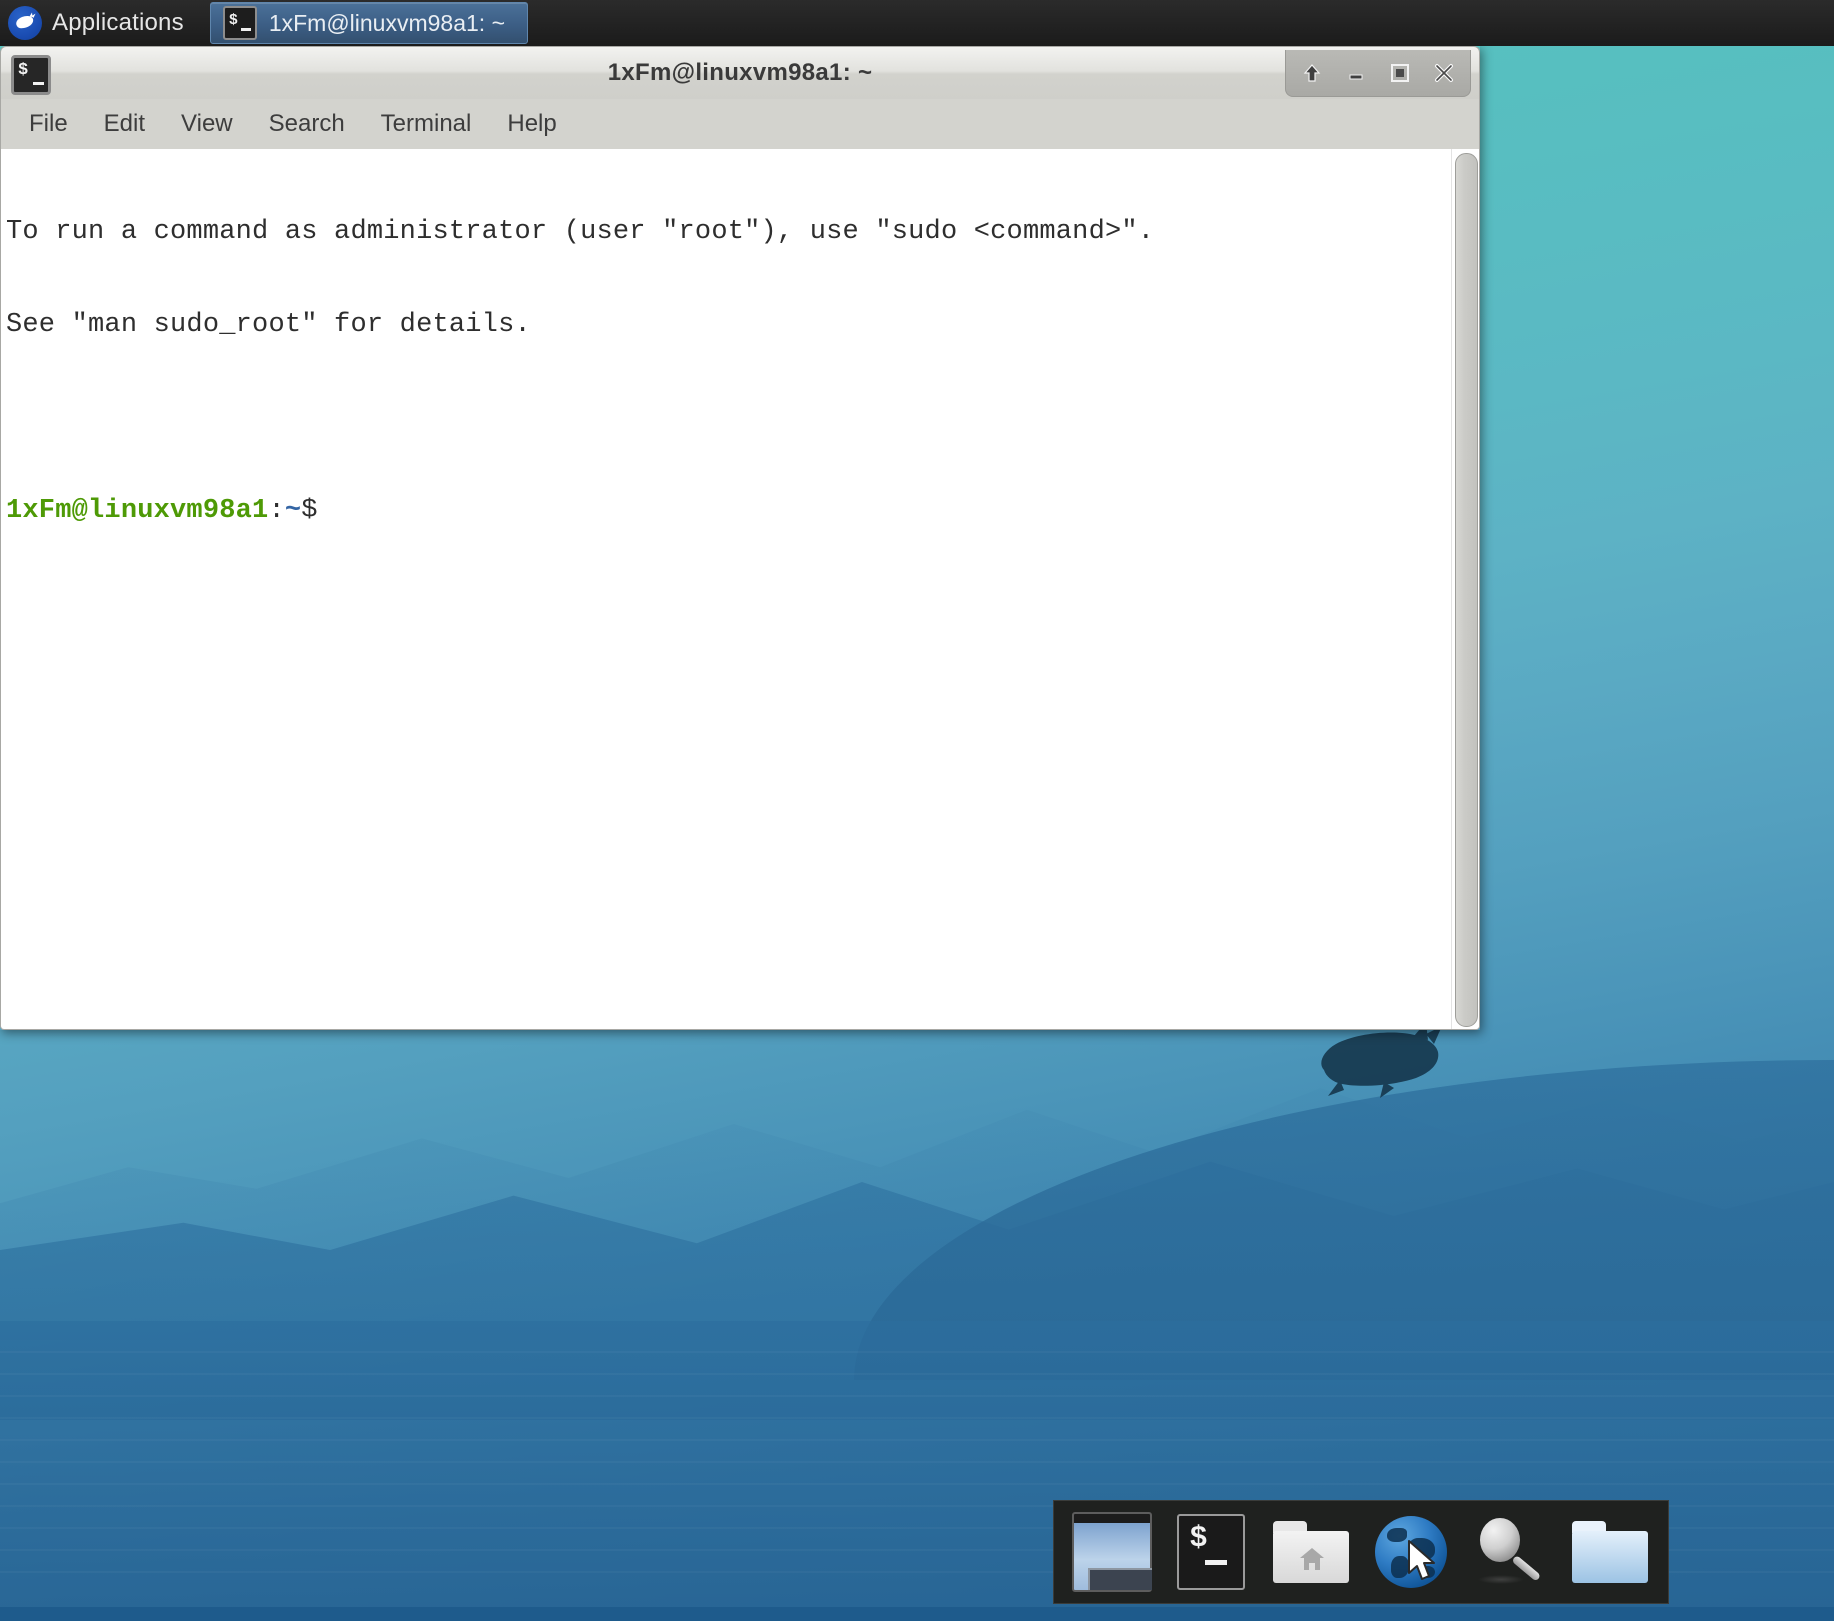  Describe the element at coordinates (137, 511) in the screenshot. I see `prompt-user-host: 1xFm@linuxvm98a1` at that location.